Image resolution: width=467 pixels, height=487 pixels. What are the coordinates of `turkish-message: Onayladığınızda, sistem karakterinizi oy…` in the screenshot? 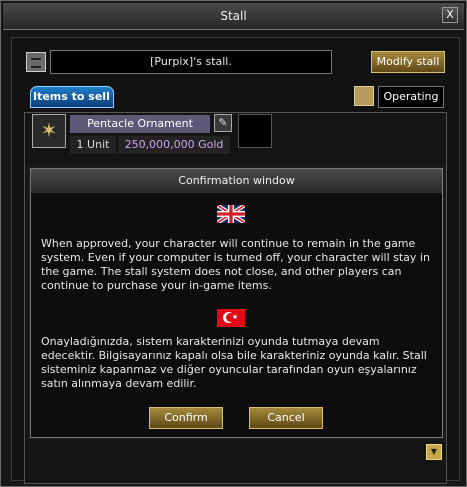 It's located at (234, 362).